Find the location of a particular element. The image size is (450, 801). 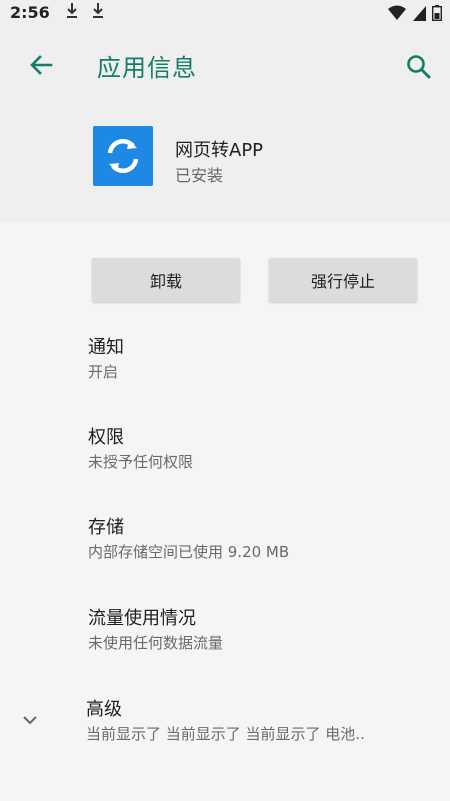

setting-summary: 未使用任何数据流量 is located at coordinates (156, 643).